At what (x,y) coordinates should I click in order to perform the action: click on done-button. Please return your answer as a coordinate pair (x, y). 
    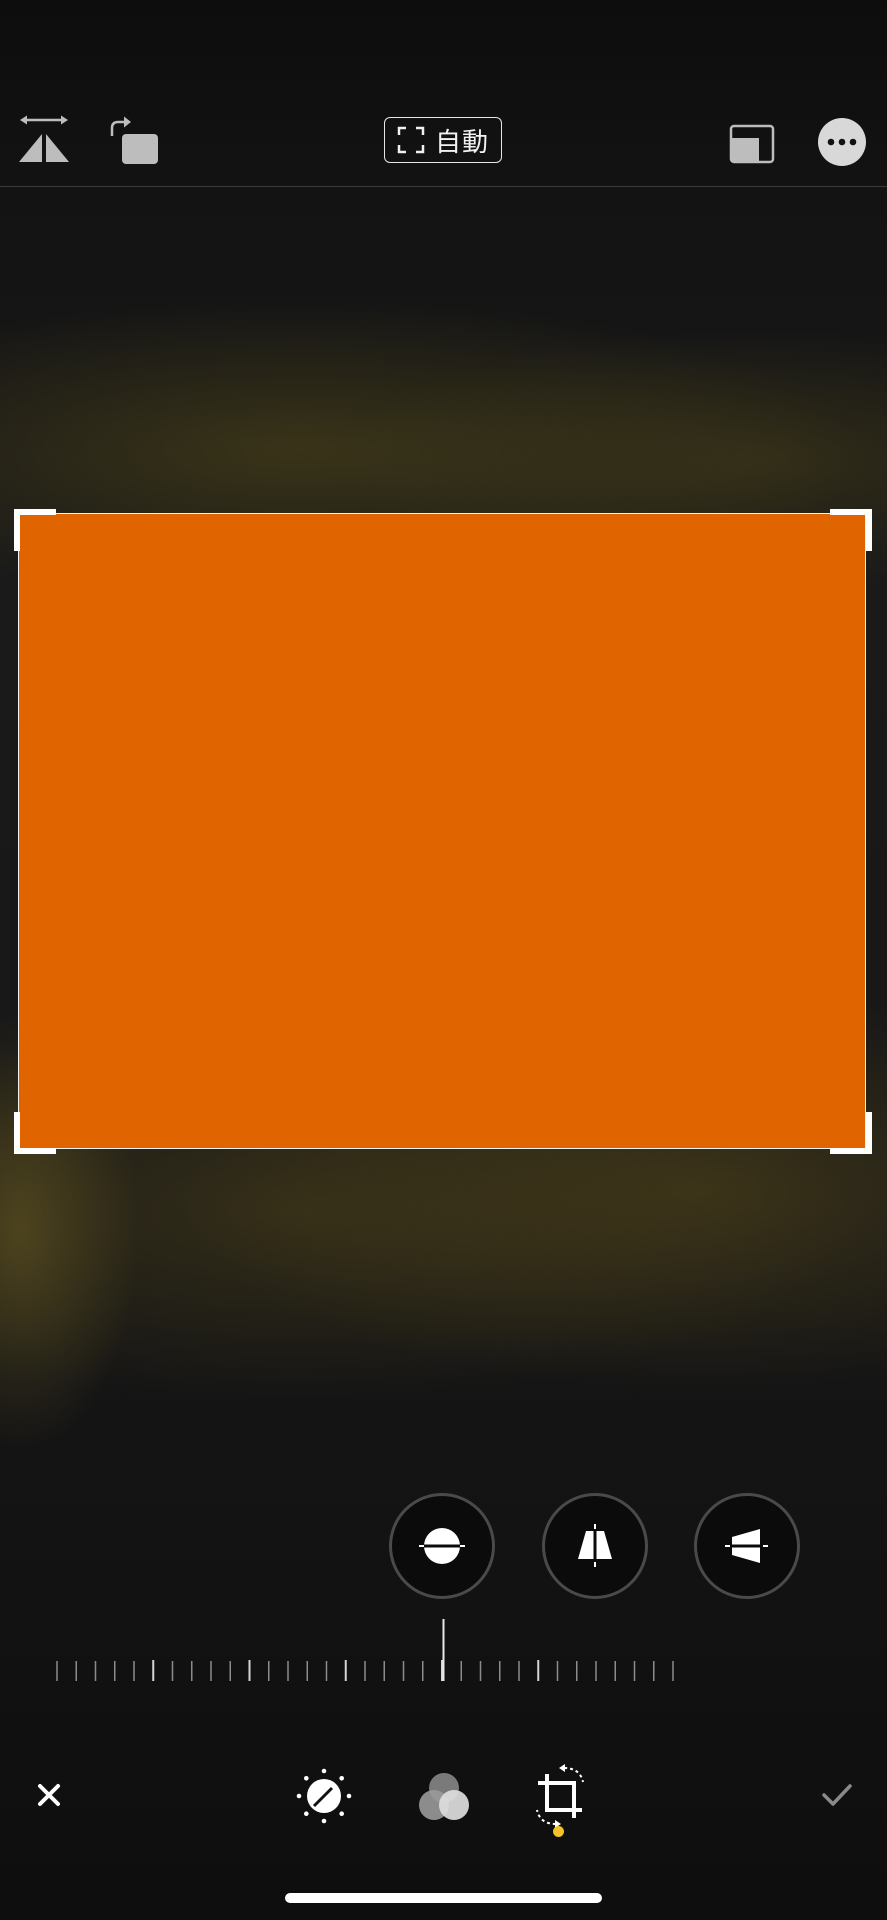
    Looking at the image, I should click on (837, 1795).